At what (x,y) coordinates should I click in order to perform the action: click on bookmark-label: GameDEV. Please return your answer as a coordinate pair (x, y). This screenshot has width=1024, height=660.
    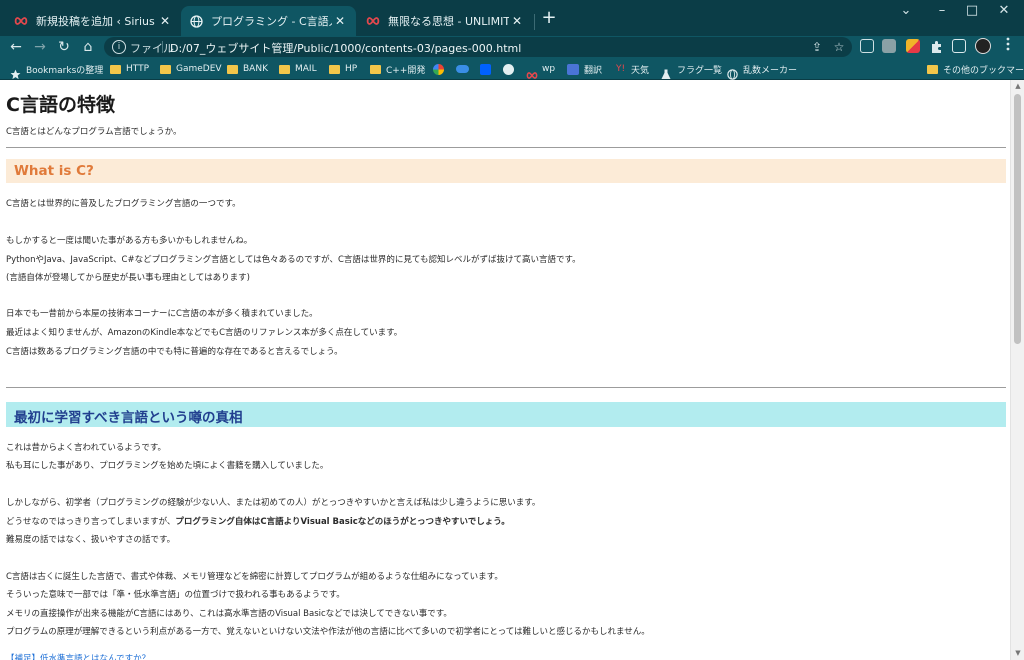
    Looking at the image, I should click on (199, 69).